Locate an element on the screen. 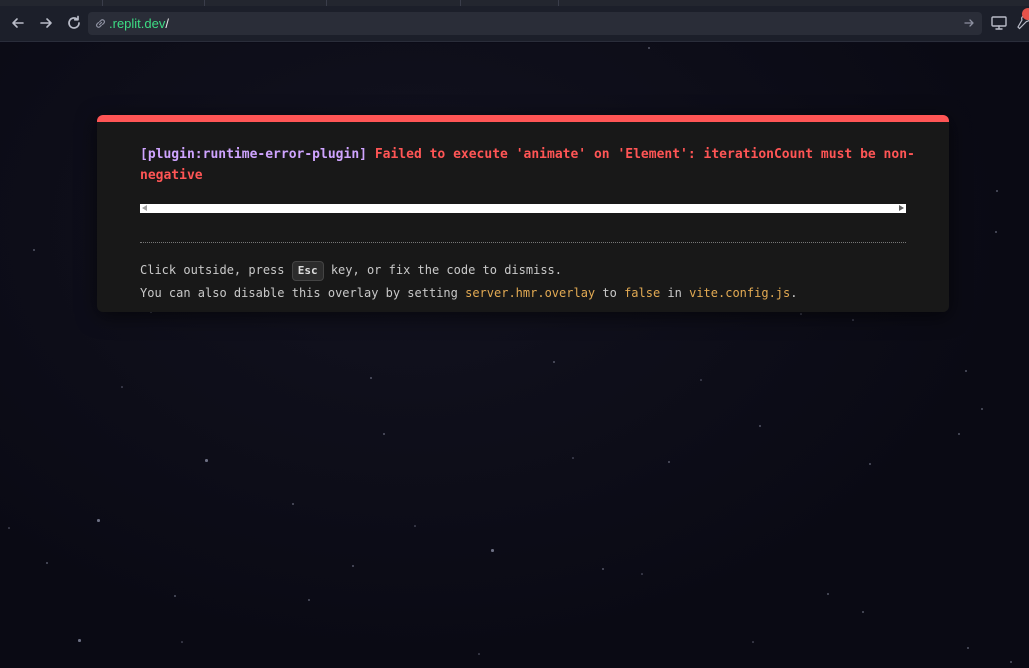 The width and height of the screenshot is (1029, 668). horizontal-scrollbar is located at coordinates (523, 208).